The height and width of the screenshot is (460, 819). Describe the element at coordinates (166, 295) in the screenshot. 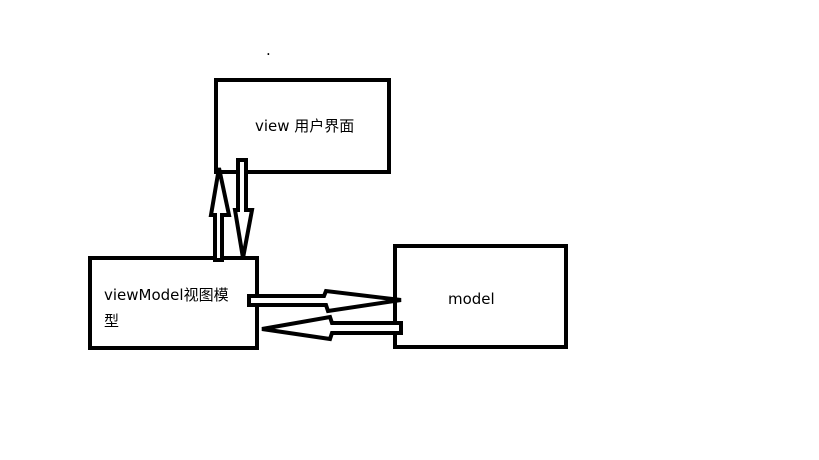

I see `viewmodel-label-line1: viewModel视图模` at that location.